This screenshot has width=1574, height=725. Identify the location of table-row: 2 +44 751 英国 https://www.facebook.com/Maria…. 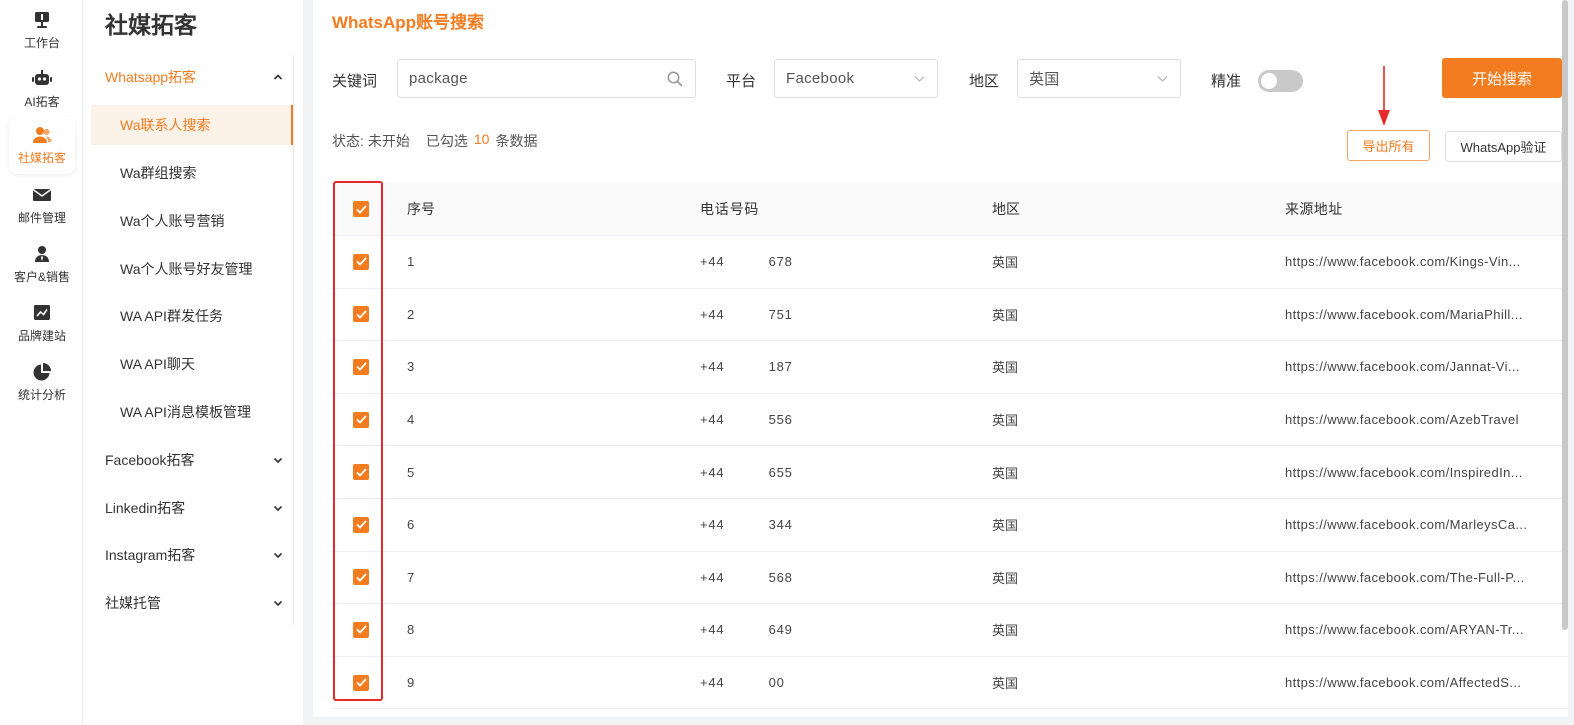
(953, 315).